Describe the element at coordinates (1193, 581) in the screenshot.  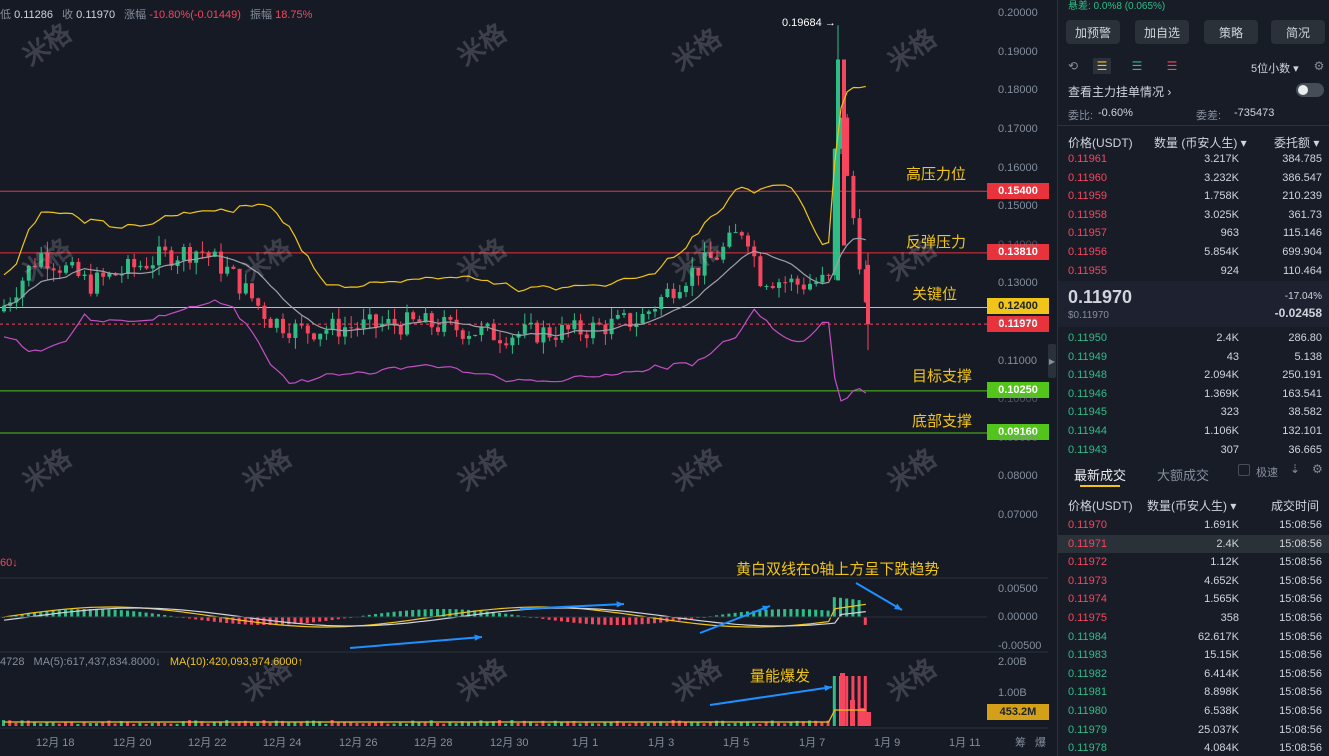
I see `trade-row: 0.11973 4.652K 15:08:56` at that location.